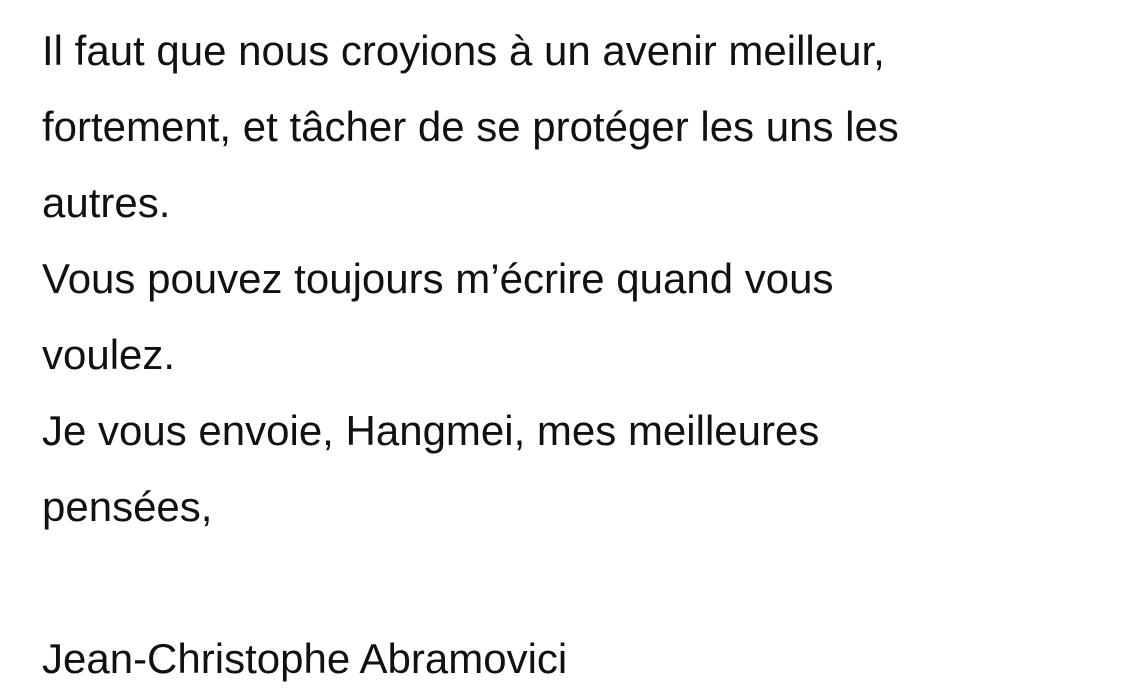 This screenshot has height=697, width=1125. Describe the element at coordinates (109, 354) in the screenshot. I see `letter-line: voulez.` at that location.